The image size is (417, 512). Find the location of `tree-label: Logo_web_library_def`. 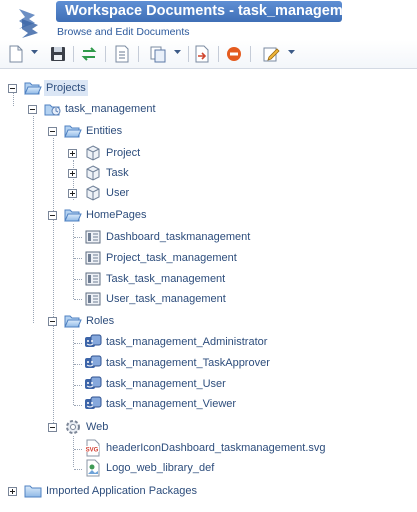

tree-label: Logo_web_library_def is located at coordinates (160, 468).